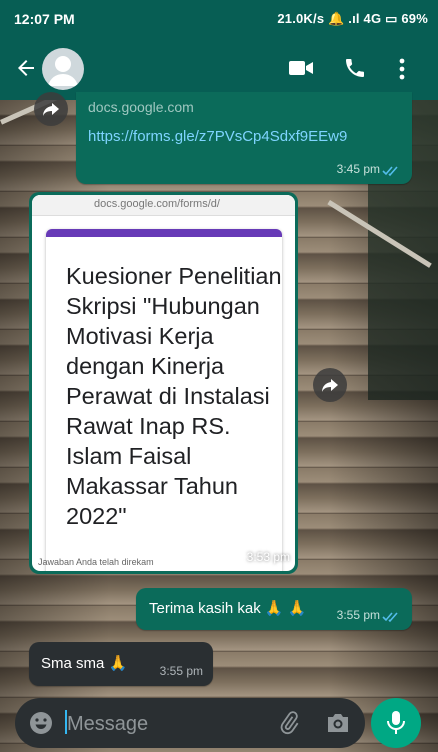  What do you see at coordinates (219, 69) in the screenshot?
I see `chat-toolbar` at bounding box center [219, 69].